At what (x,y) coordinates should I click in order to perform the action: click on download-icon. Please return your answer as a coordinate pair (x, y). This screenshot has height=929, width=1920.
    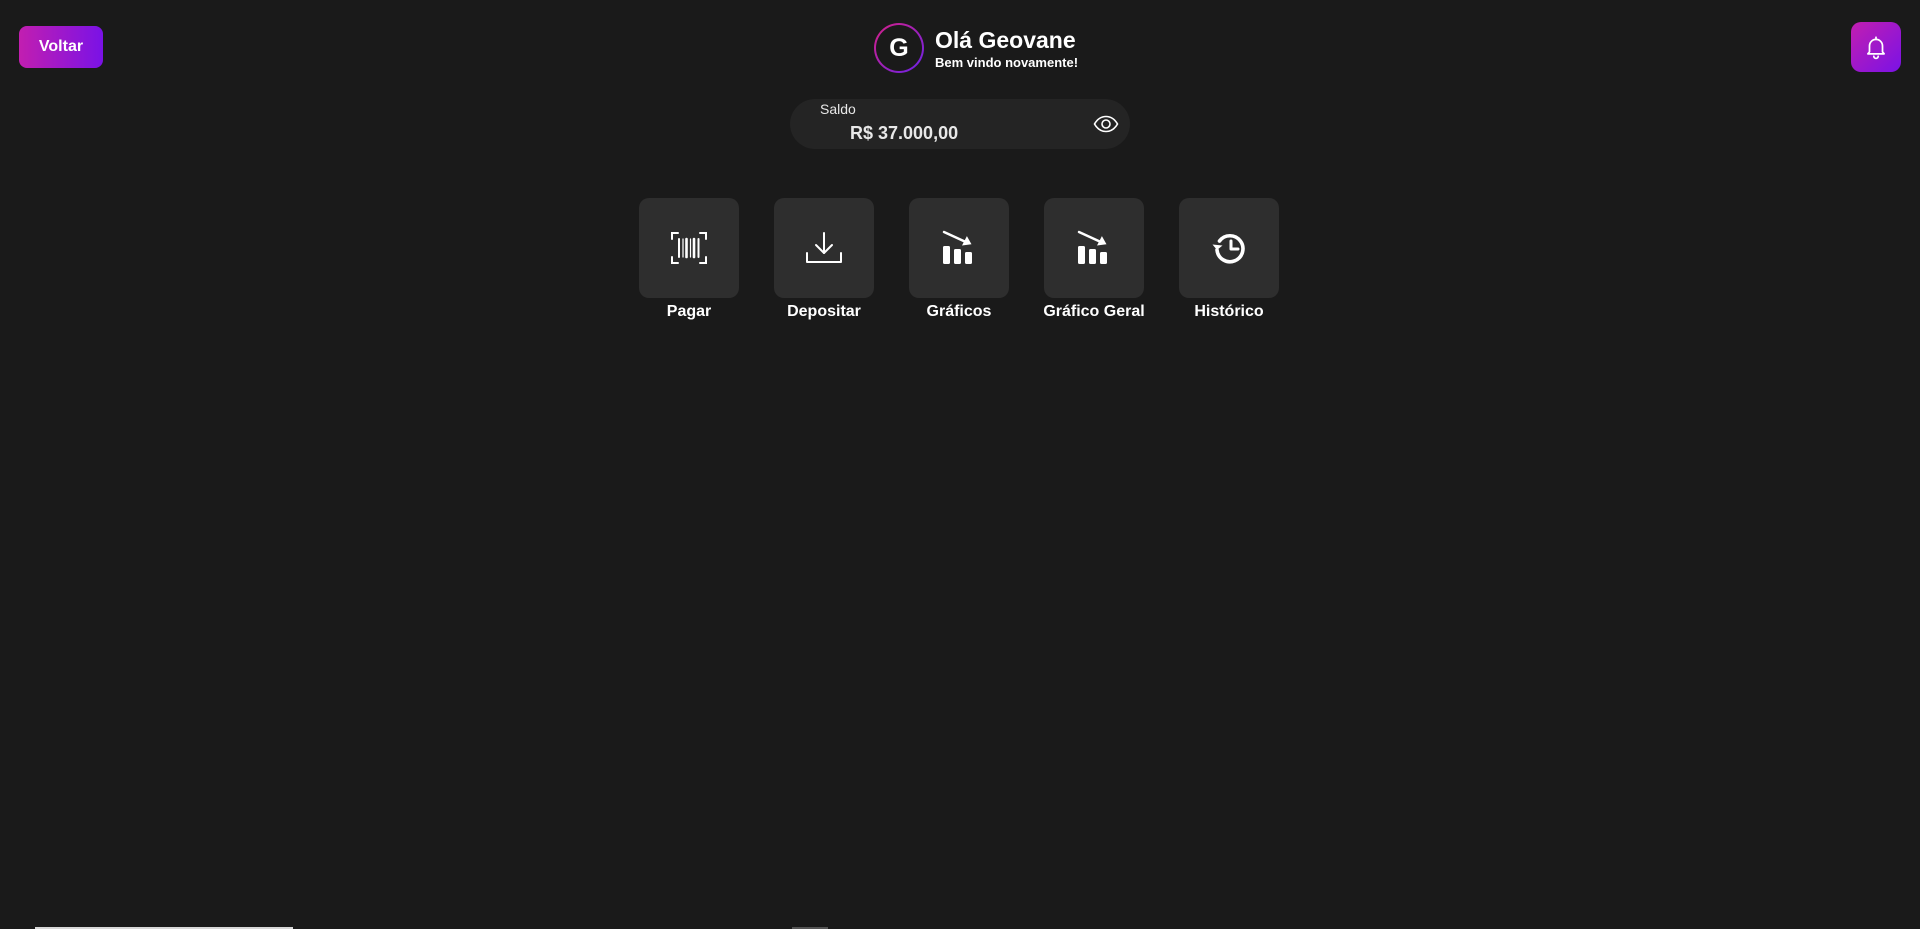
    Looking at the image, I should click on (824, 247).